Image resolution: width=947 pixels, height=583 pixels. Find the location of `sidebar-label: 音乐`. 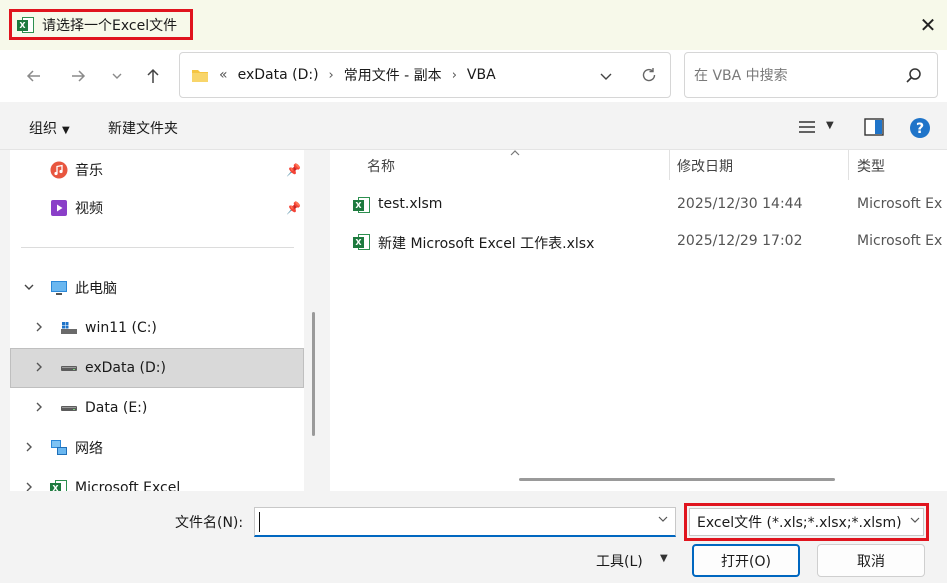

sidebar-label: 音乐 is located at coordinates (89, 171).